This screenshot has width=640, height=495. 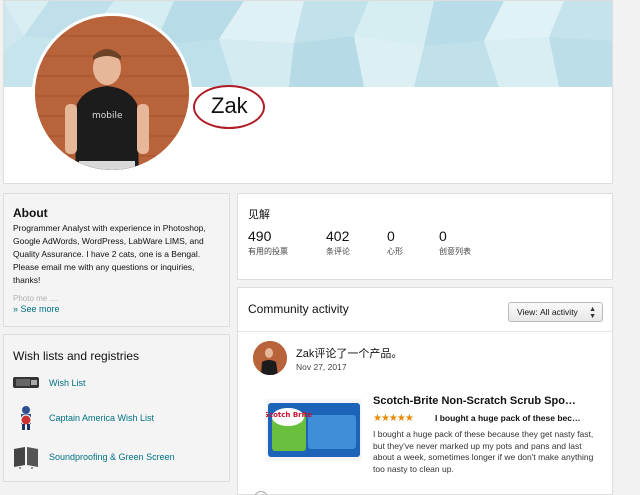 I want to click on view-filter-select: View: All activity ▲ ▼, so click(x=555, y=312).